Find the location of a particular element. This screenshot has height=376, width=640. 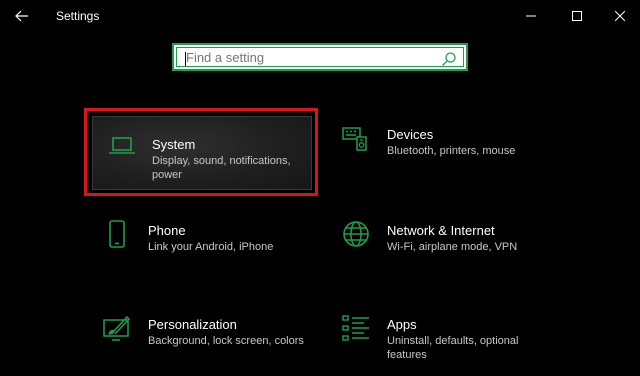

tile-title: Apps is located at coordinates (402, 324).